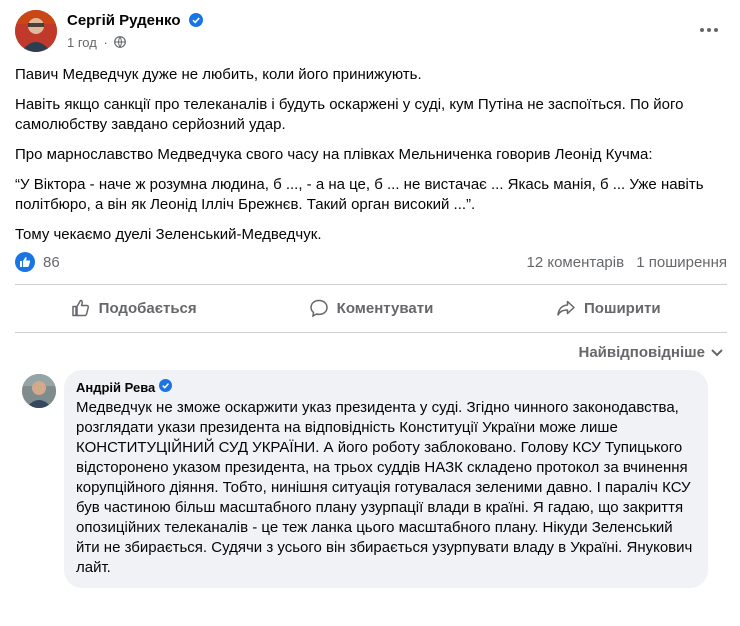 The width and height of the screenshot is (740, 626). What do you see at coordinates (641, 352) in the screenshot?
I see `sort-label: Найвідповідніше` at bounding box center [641, 352].